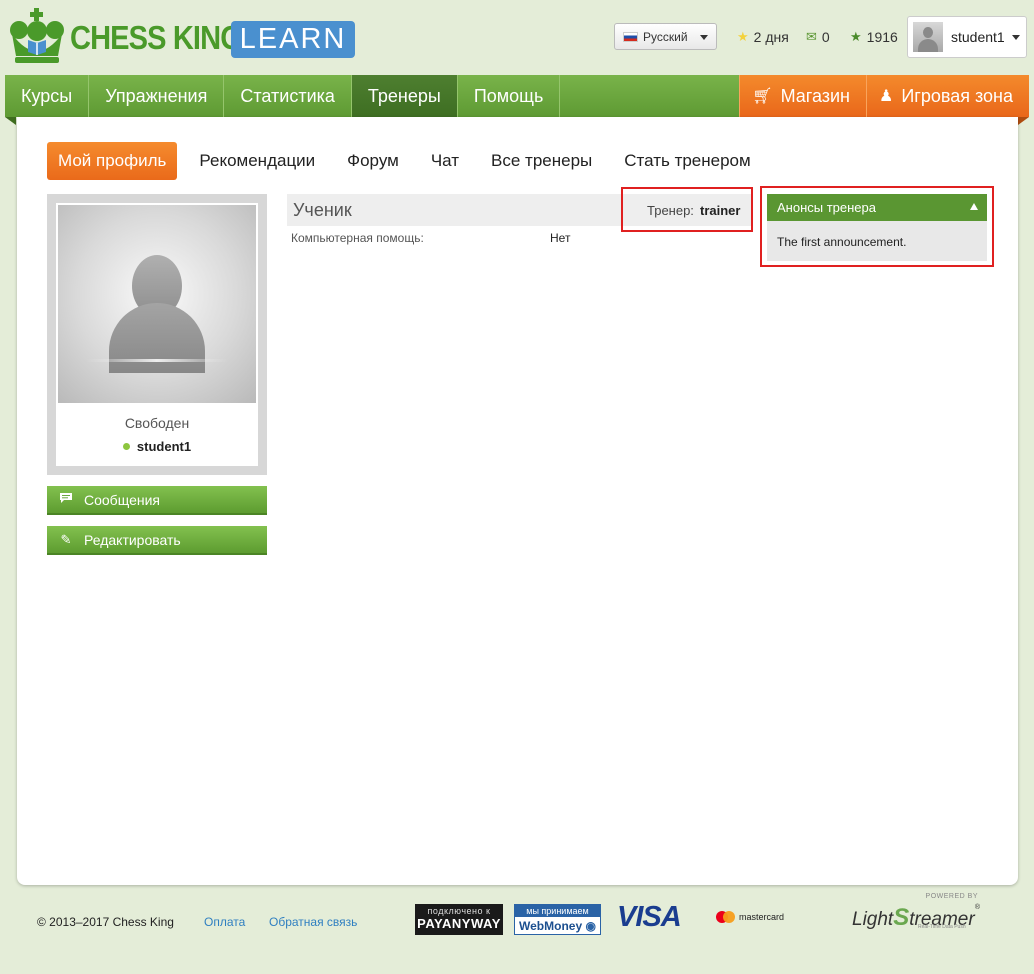 The width and height of the screenshot is (1034, 974). Describe the element at coordinates (687, 209) in the screenshot. I see `highlight-box-trainer` at that location.